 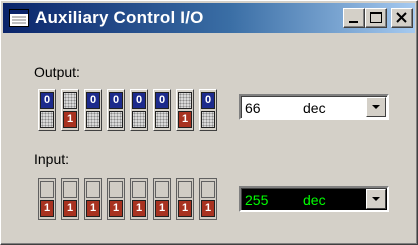 What do you see at coordinates (185, 199) in the screenshot?
I see `input-bit-6: 1` at bounding box center [185, 199].